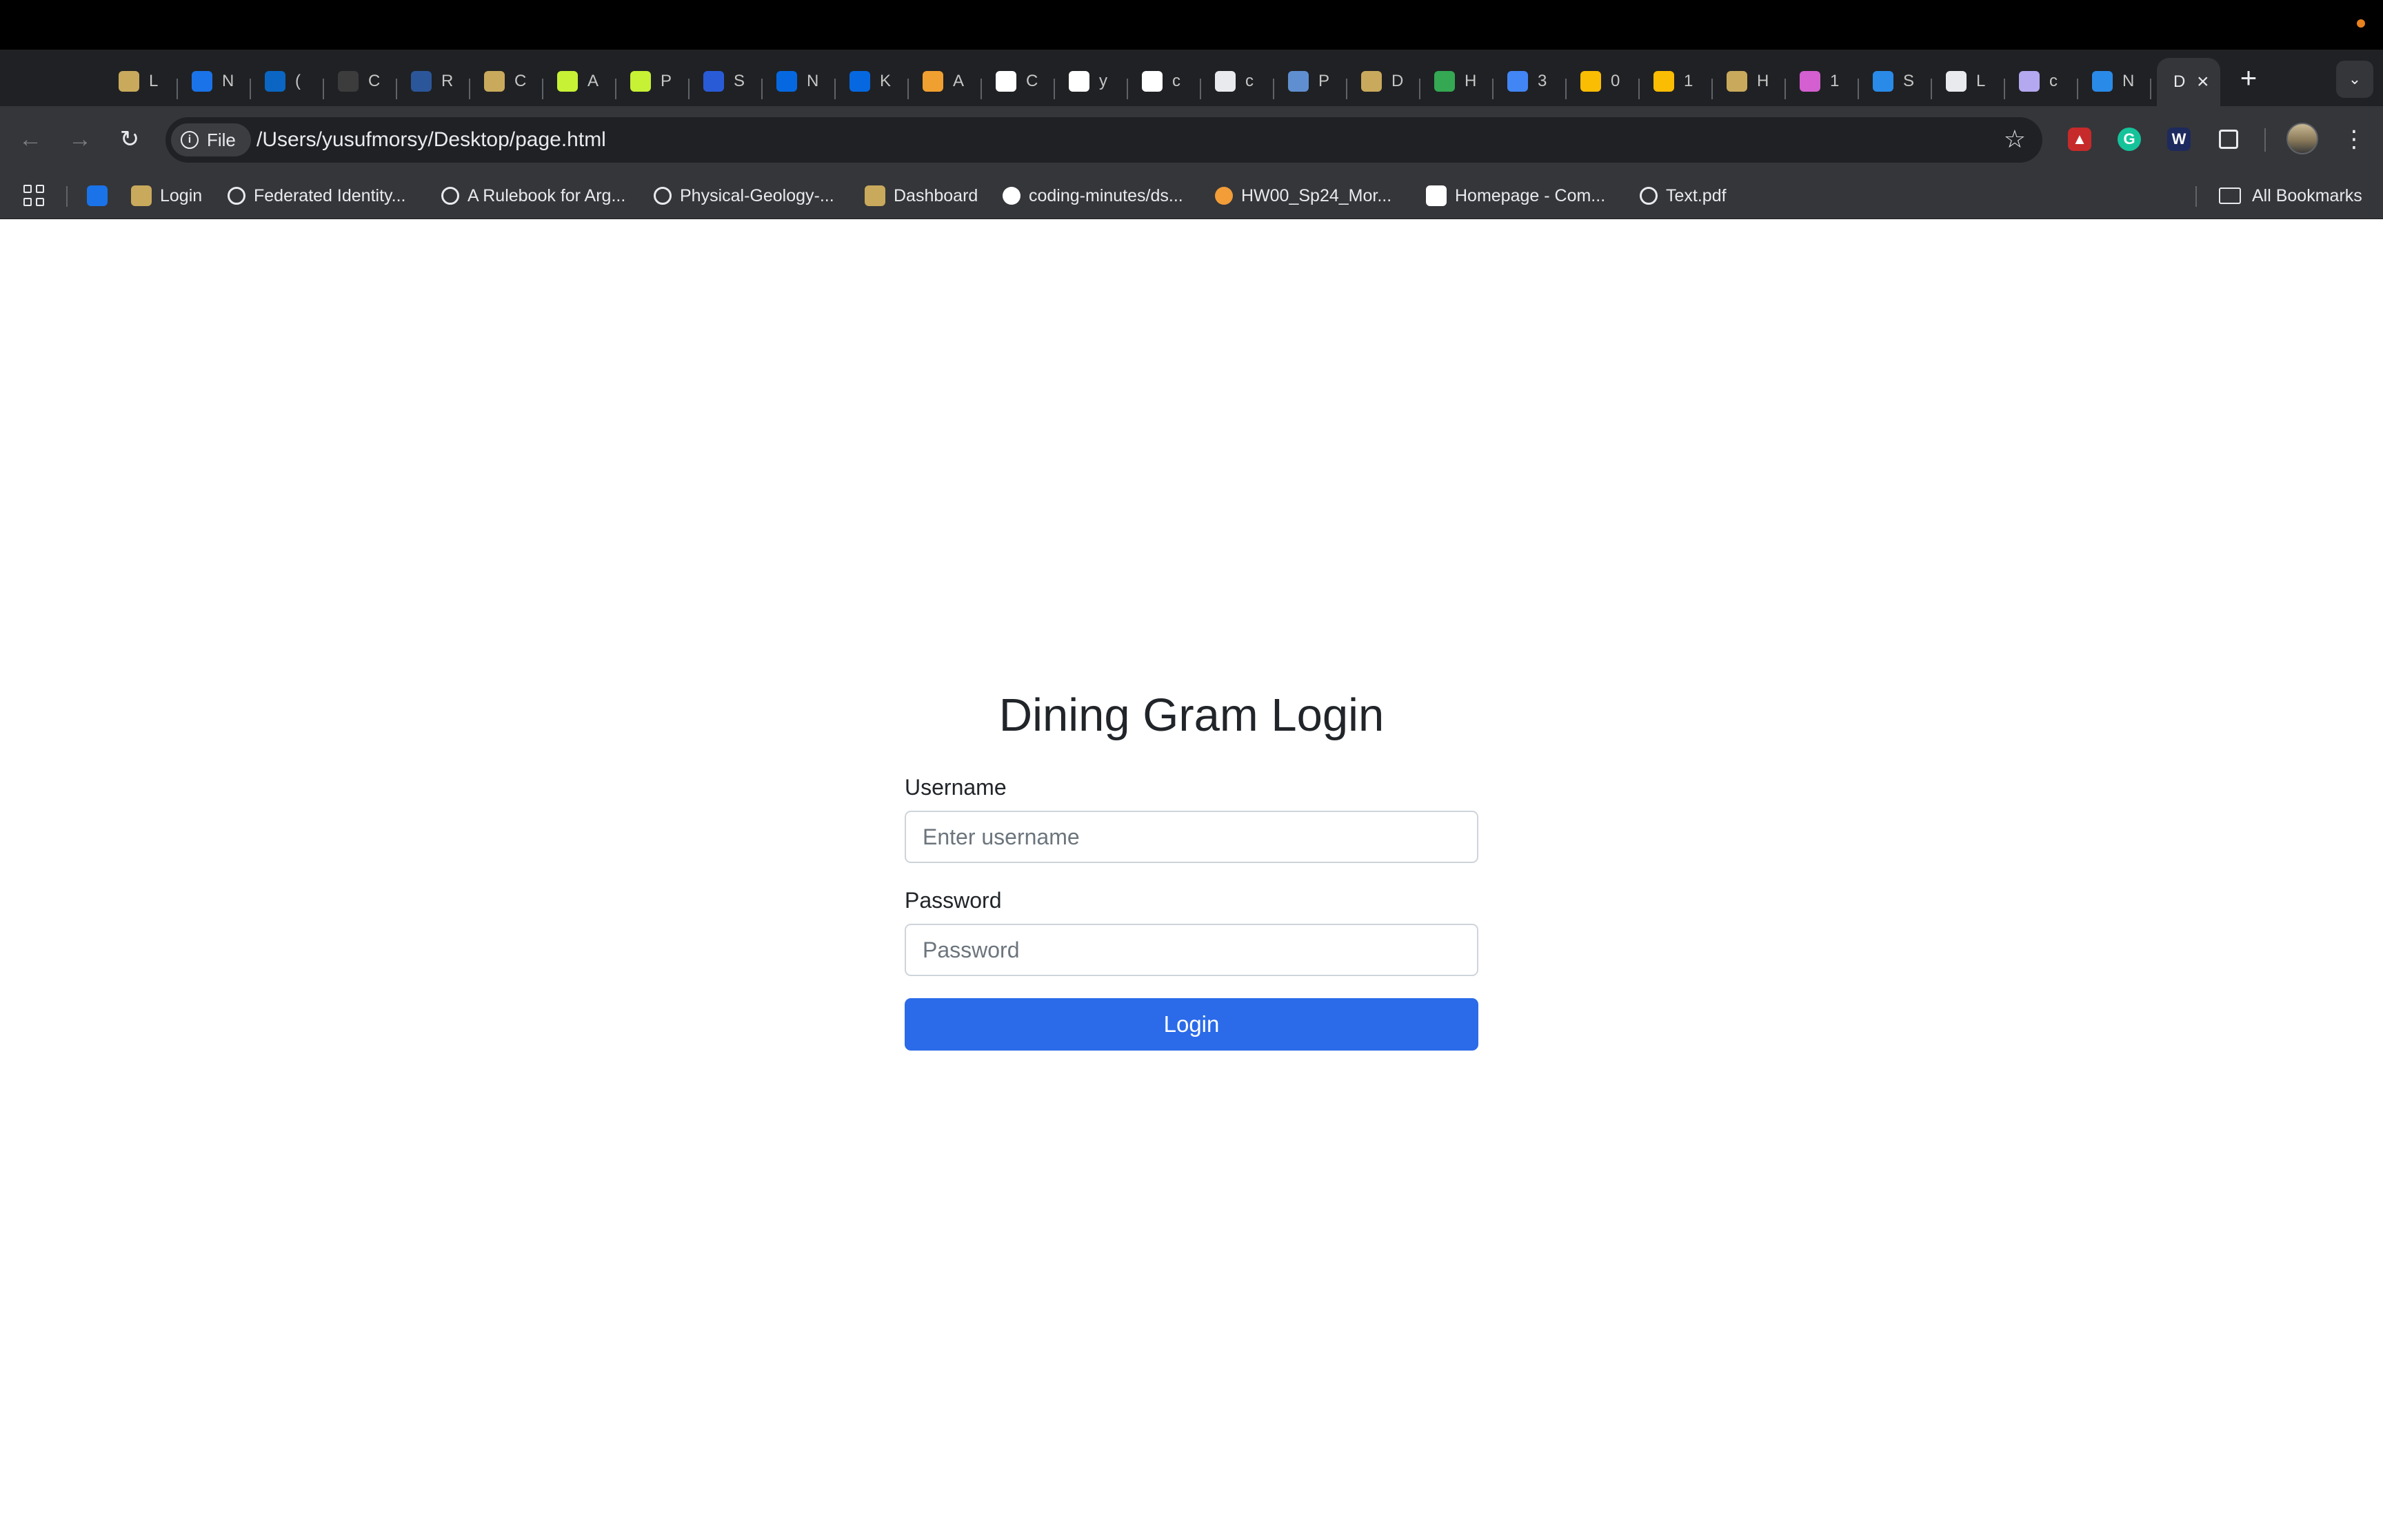  I want to click on browser-tab: (, so click(284, 82).